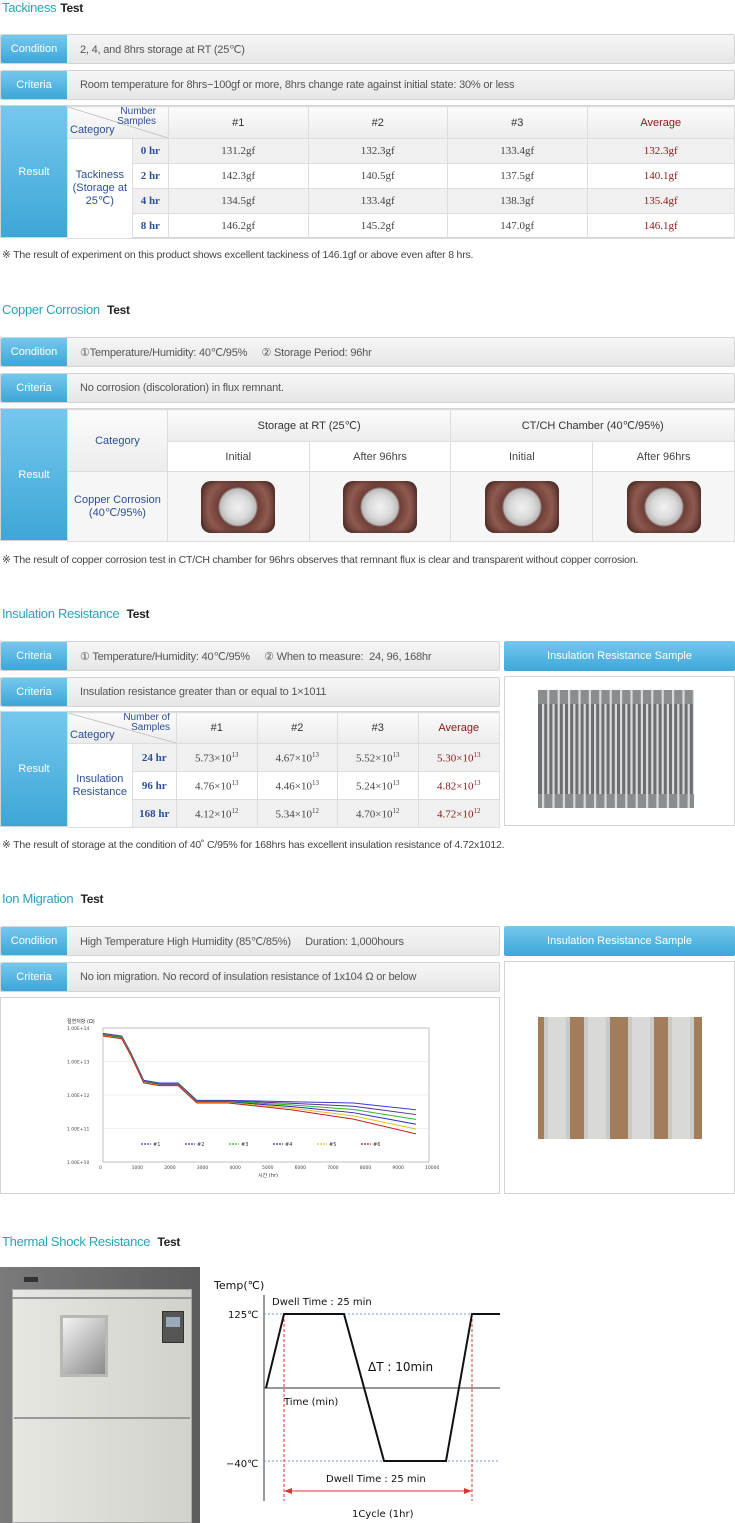  I want to click on cell-mantissa: 5.73×10, so click(213, 758).